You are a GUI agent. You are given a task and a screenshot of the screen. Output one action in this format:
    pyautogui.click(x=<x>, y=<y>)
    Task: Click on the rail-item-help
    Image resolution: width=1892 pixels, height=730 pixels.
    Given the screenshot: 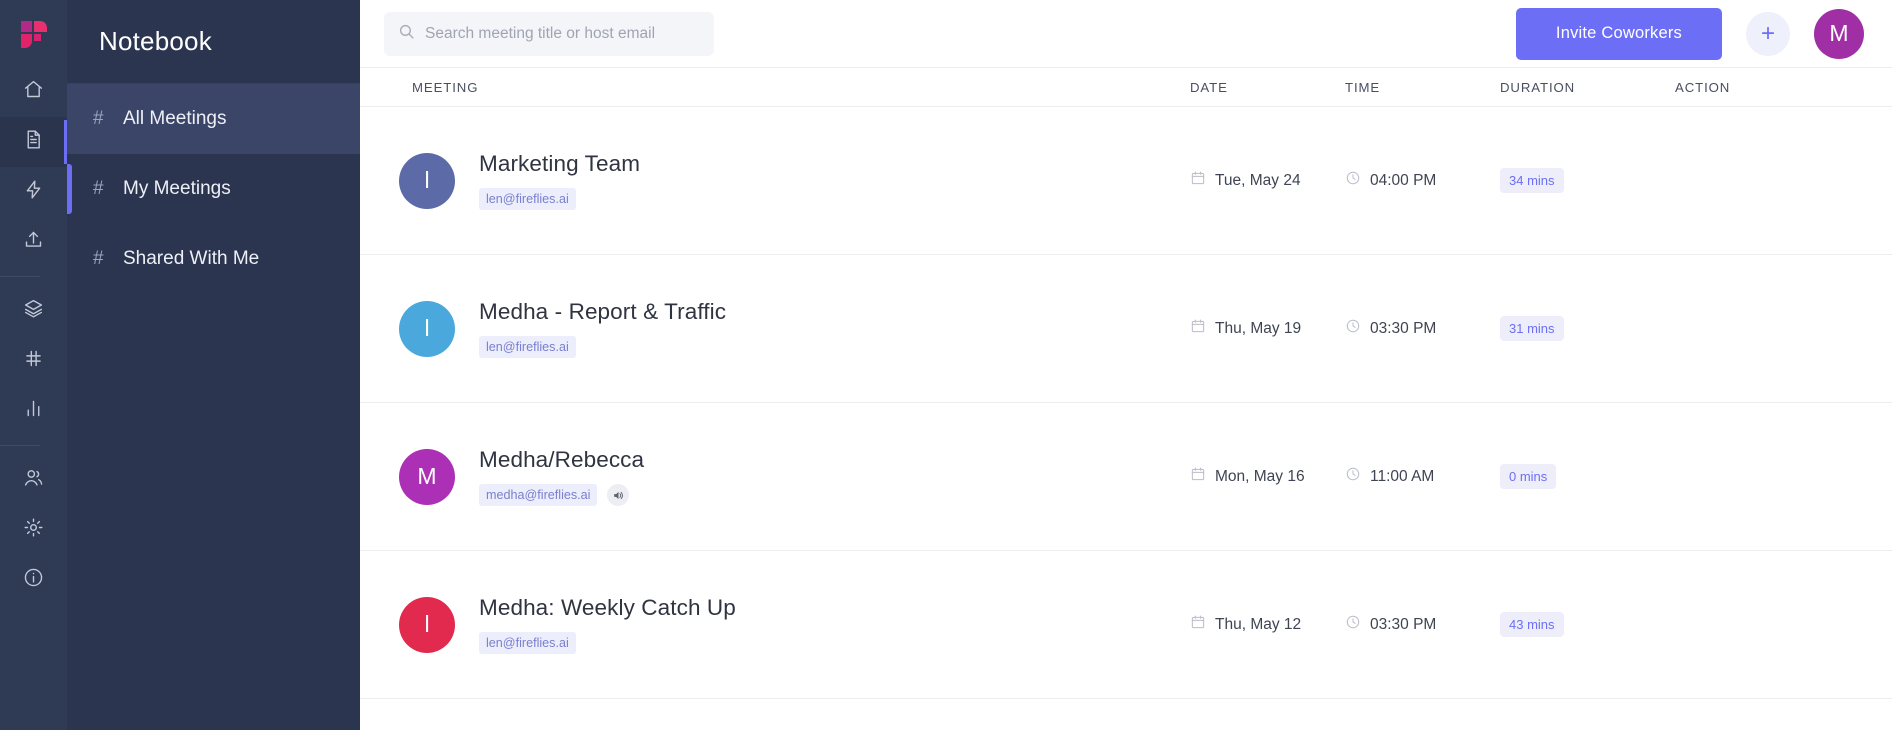 What is the action you would take?
    pyautogui.click(x=33, y=580)
    